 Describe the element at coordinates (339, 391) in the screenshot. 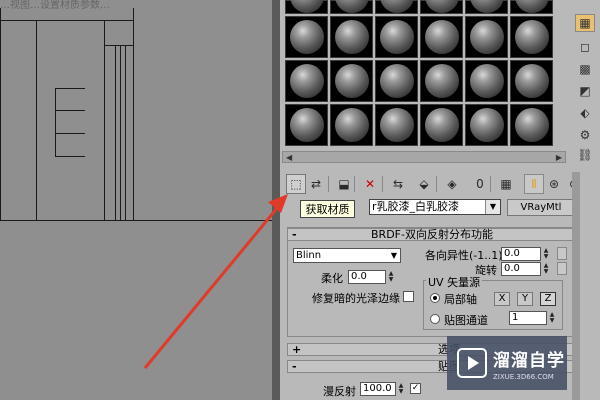

I see `diffuse-label: 漫反射` at that location.